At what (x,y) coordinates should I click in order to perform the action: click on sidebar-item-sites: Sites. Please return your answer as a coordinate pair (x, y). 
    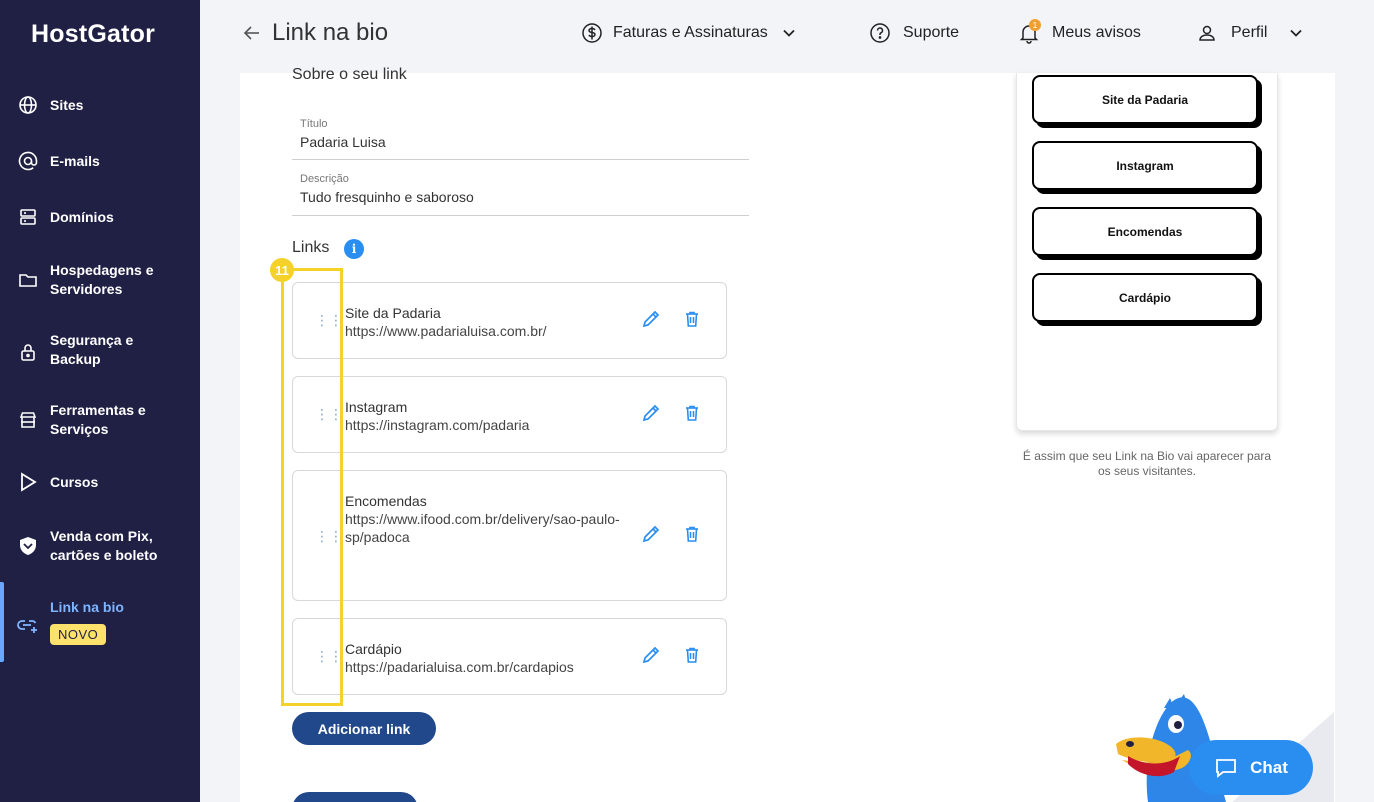
    Looking at the image, I should click on (100, 105).